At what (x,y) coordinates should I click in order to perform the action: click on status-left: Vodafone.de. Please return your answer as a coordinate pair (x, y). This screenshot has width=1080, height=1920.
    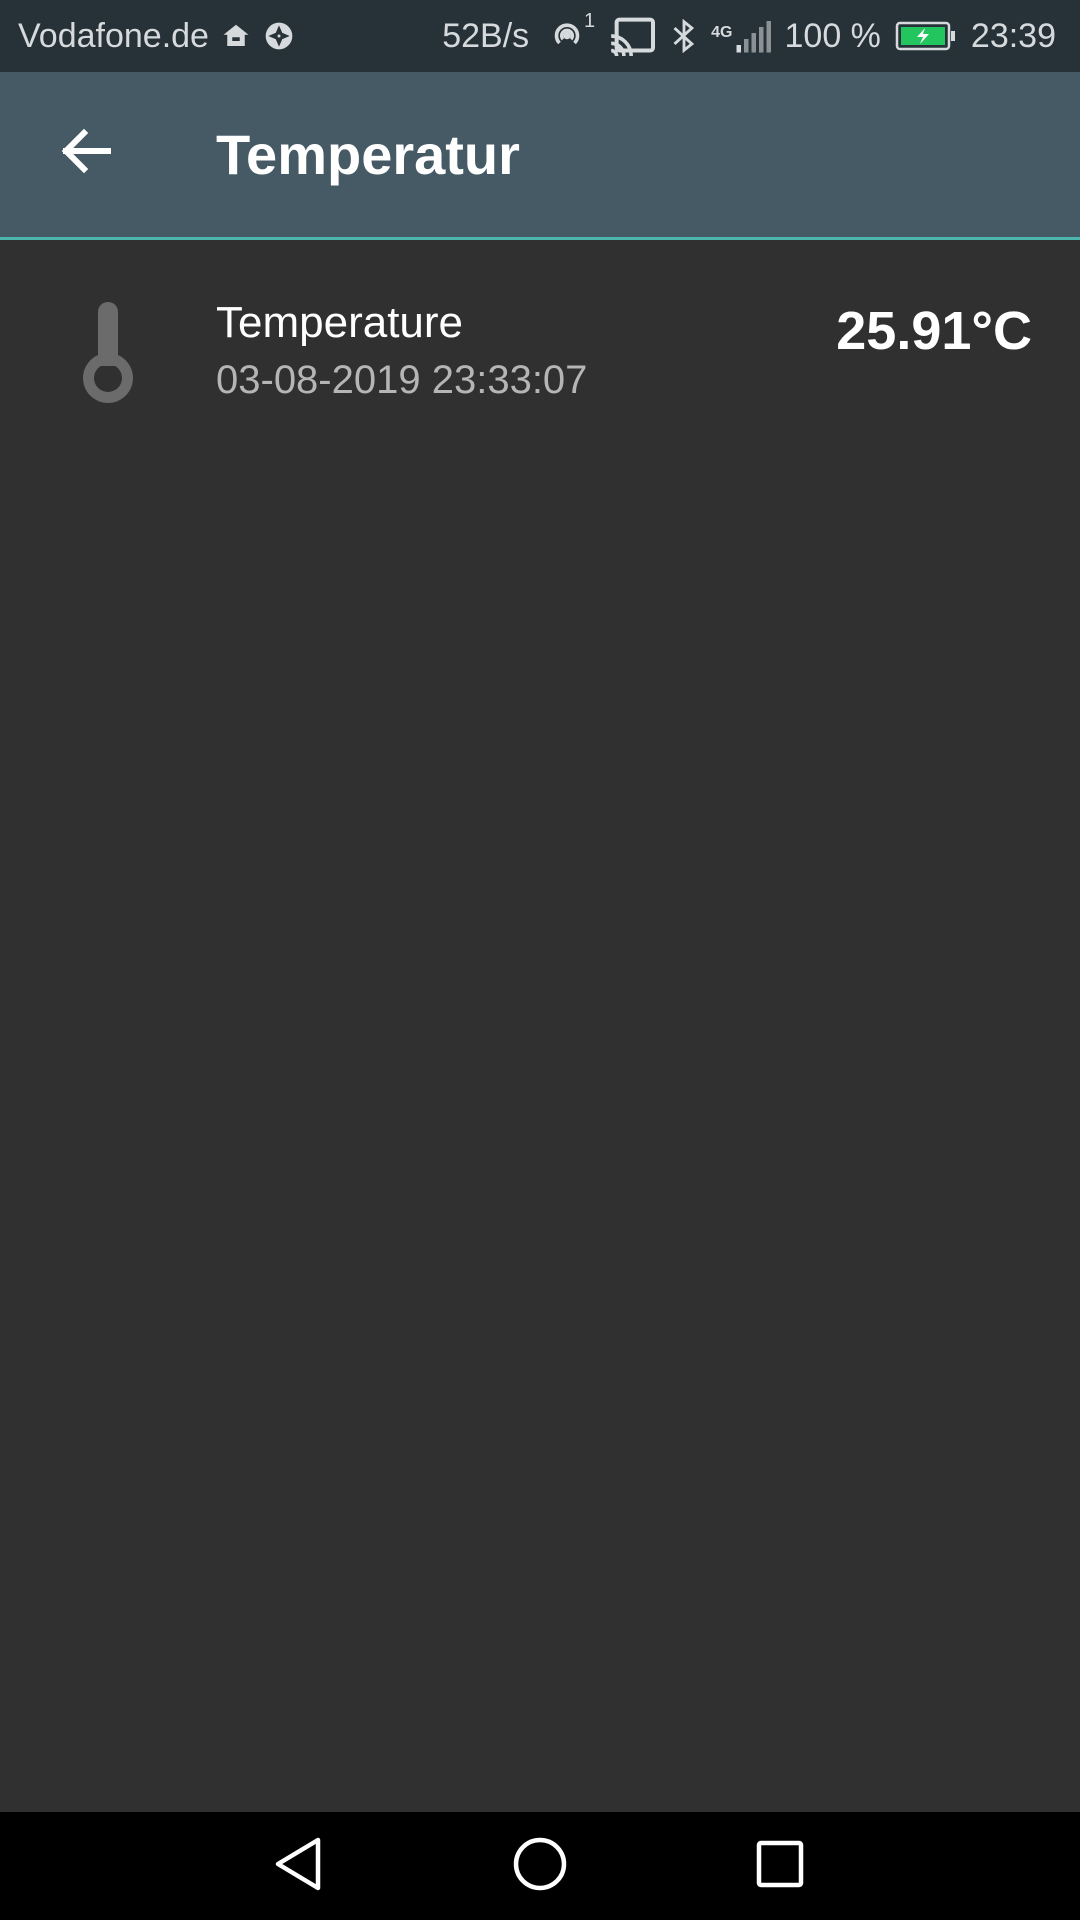
    Looking at the image, I should click on (156, 36).